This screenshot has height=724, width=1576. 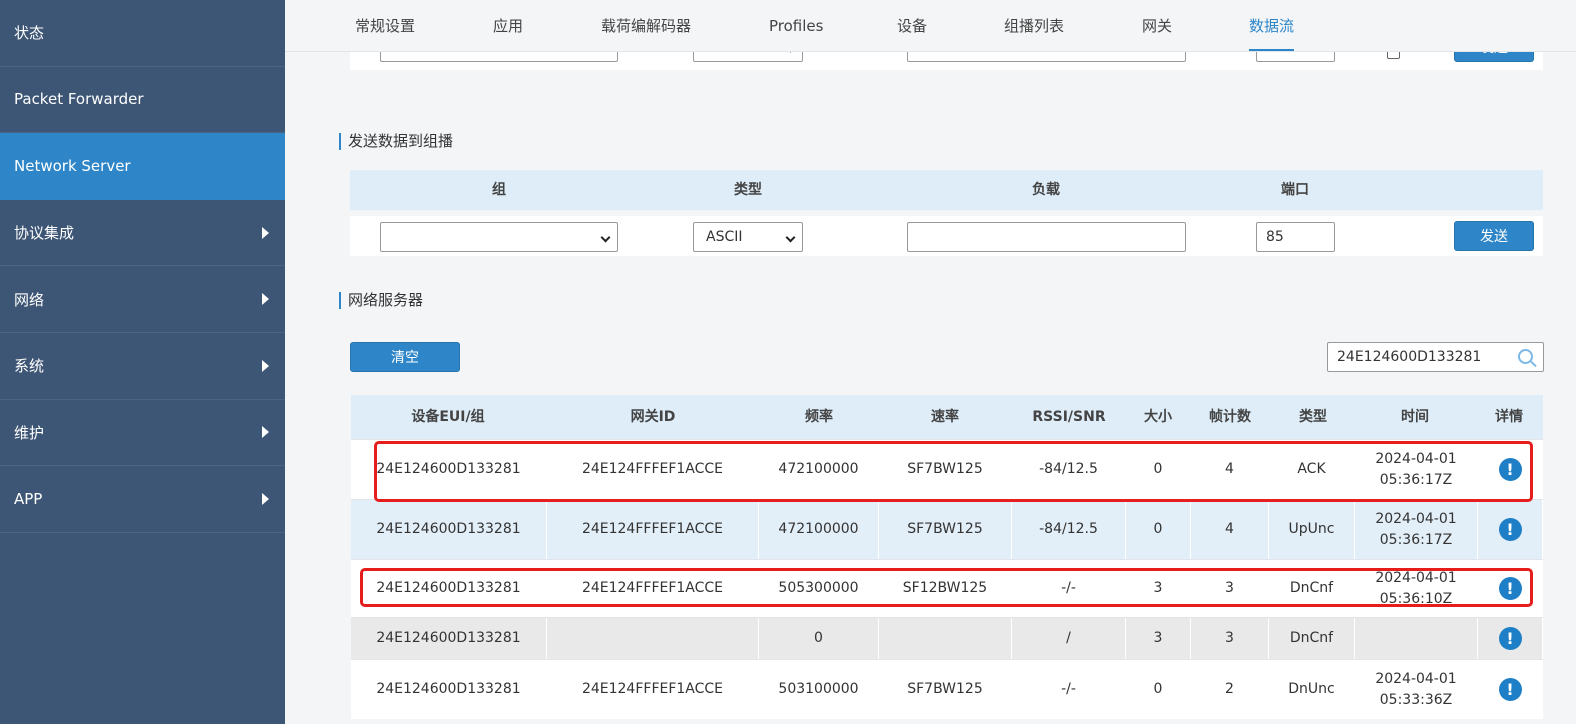 I want to click on tab: 组播列表, so click(x=1034, y=26).